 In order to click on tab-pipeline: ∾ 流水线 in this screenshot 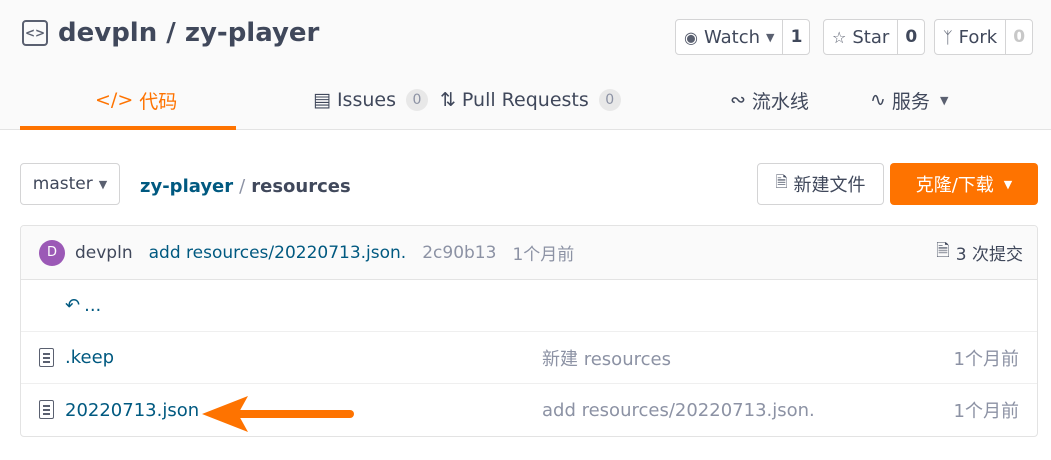, I will do `click(769, 100)`.